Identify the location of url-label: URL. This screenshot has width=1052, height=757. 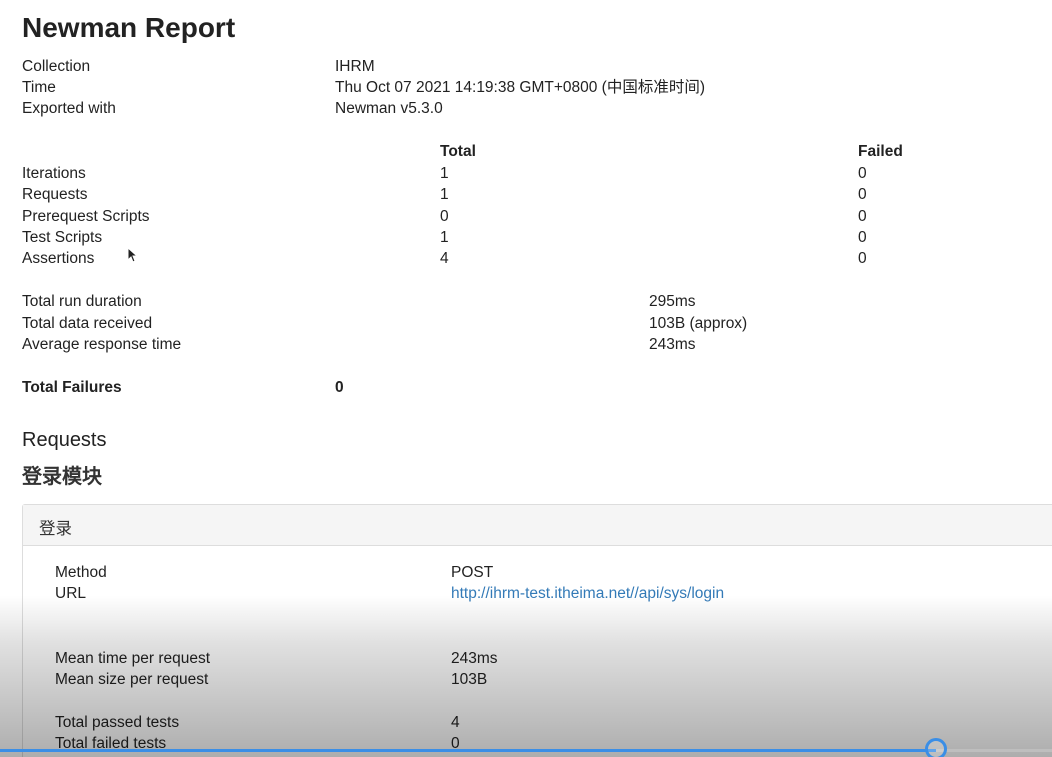
(71, 593).